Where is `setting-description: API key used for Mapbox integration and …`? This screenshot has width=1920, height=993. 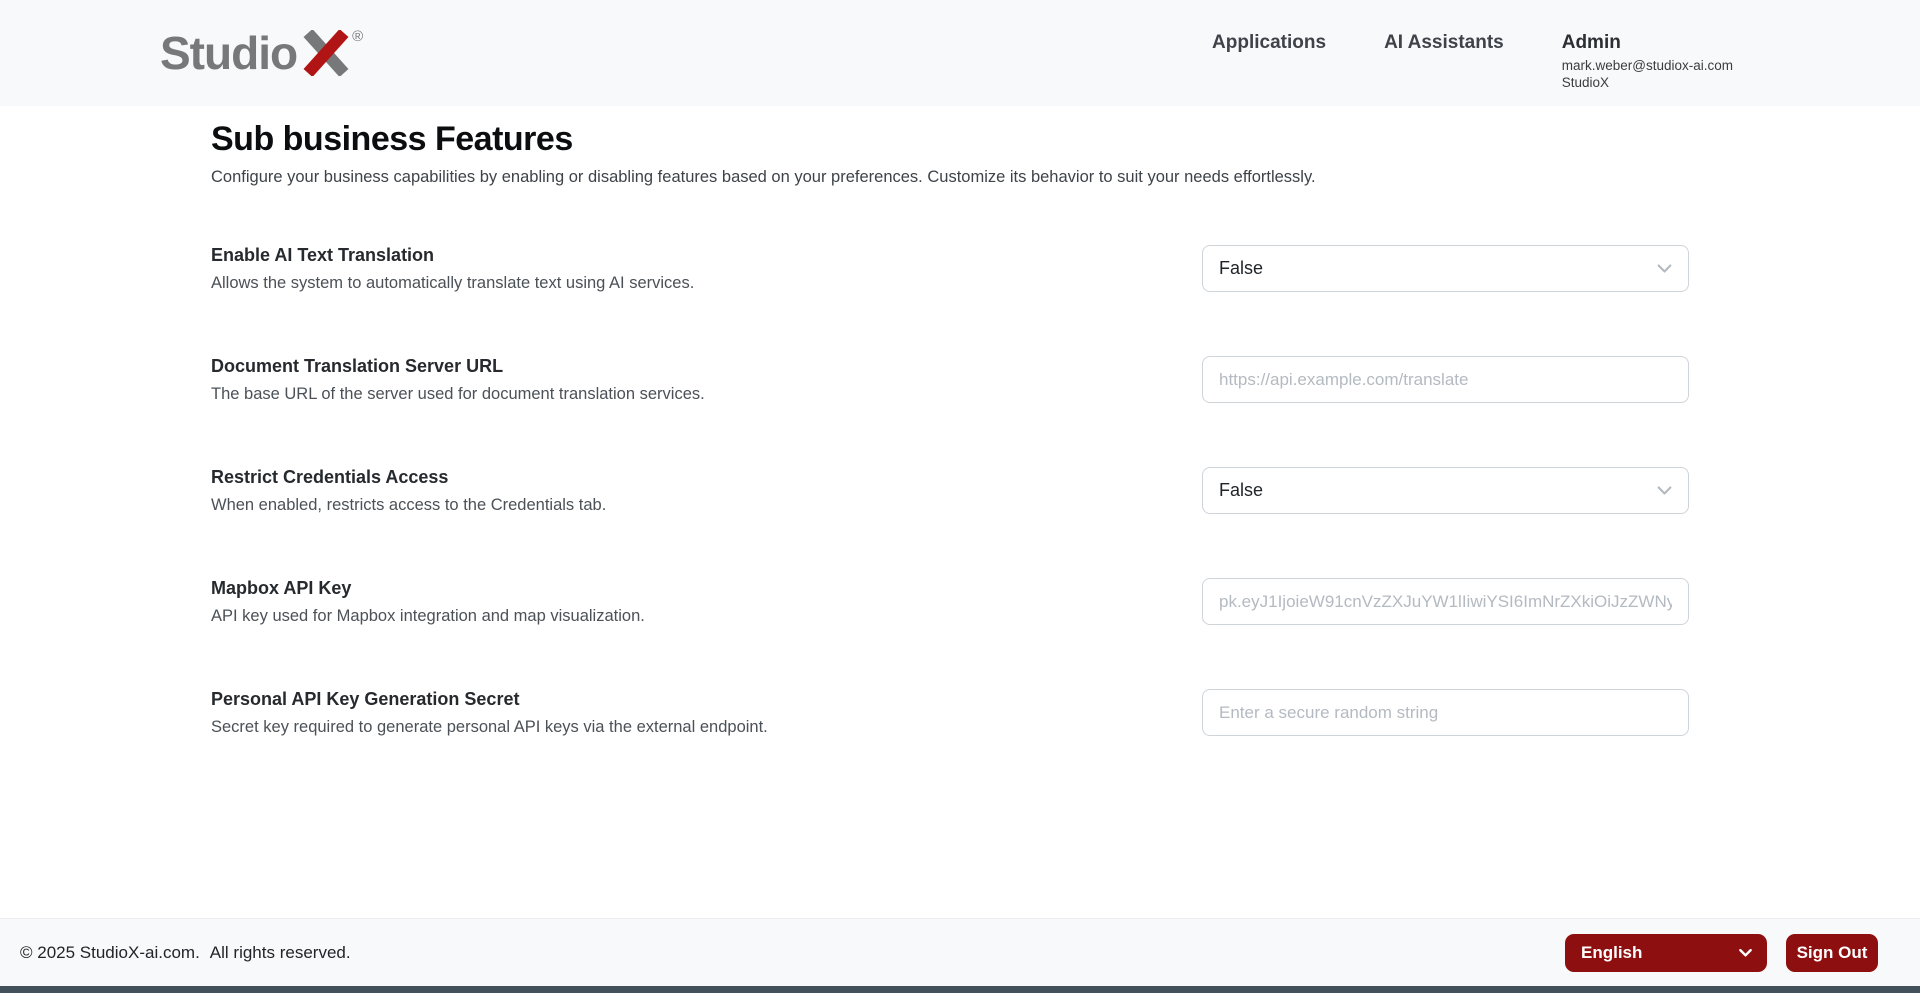
setting-description: API key used for Mapbox integration and … is located at coordinates (428, 616).